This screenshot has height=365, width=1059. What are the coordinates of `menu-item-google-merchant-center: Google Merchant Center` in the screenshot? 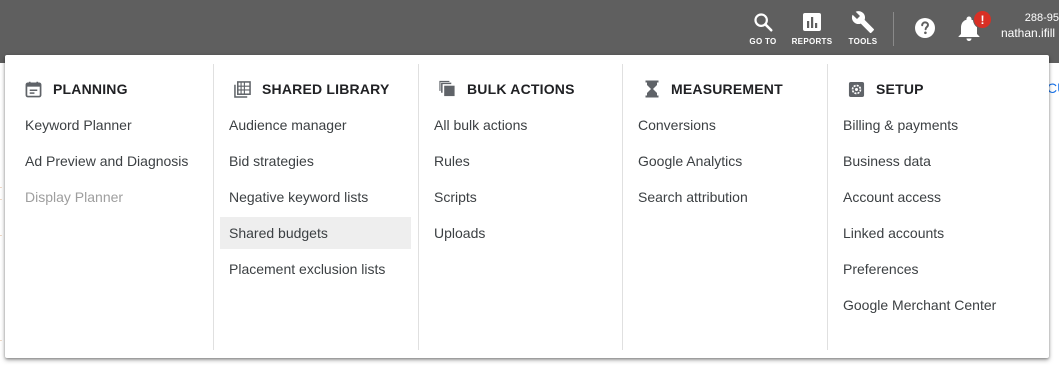 It's located at (937, 305).